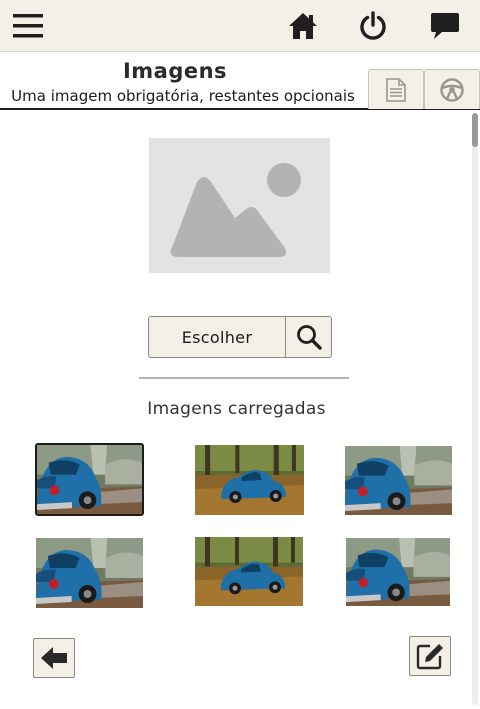 This screenshot has width=480, height=709. I want to click on power-button, so click(373, 26).